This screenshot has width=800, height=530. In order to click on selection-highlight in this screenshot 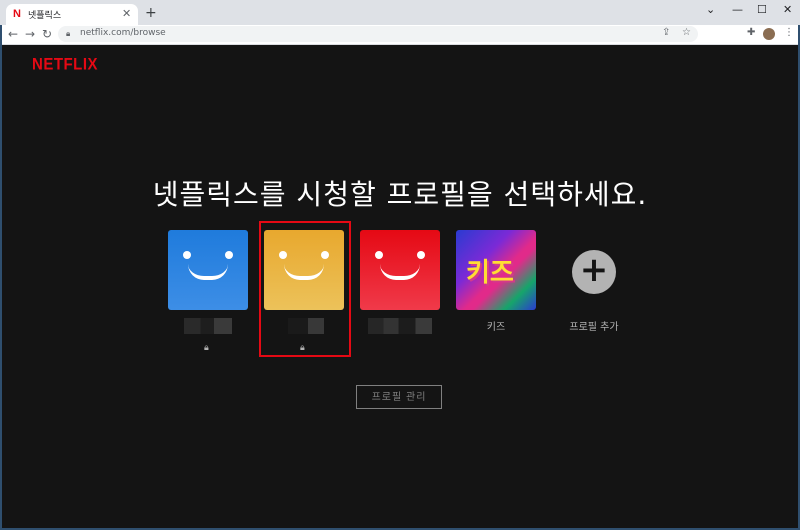, I will do `click(305, 289)`.